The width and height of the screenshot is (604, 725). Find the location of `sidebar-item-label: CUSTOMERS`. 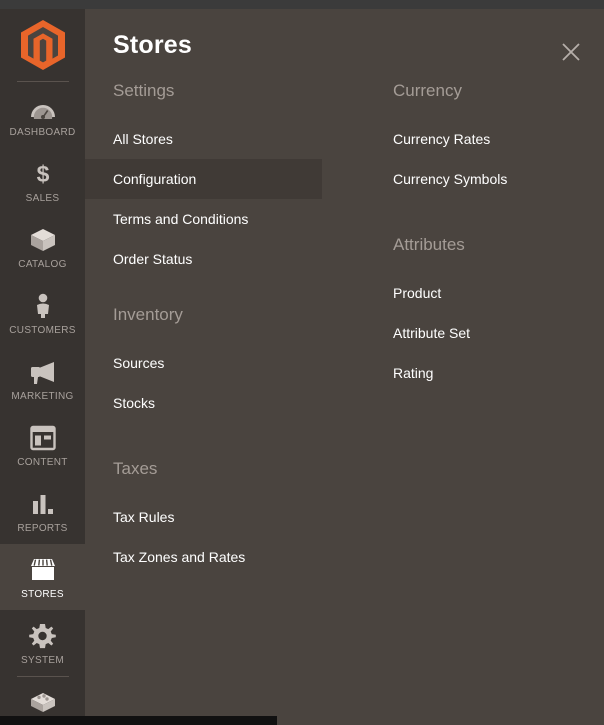

sidebar-item-label: CUSTOMERS is located at coordinates (42, 330).